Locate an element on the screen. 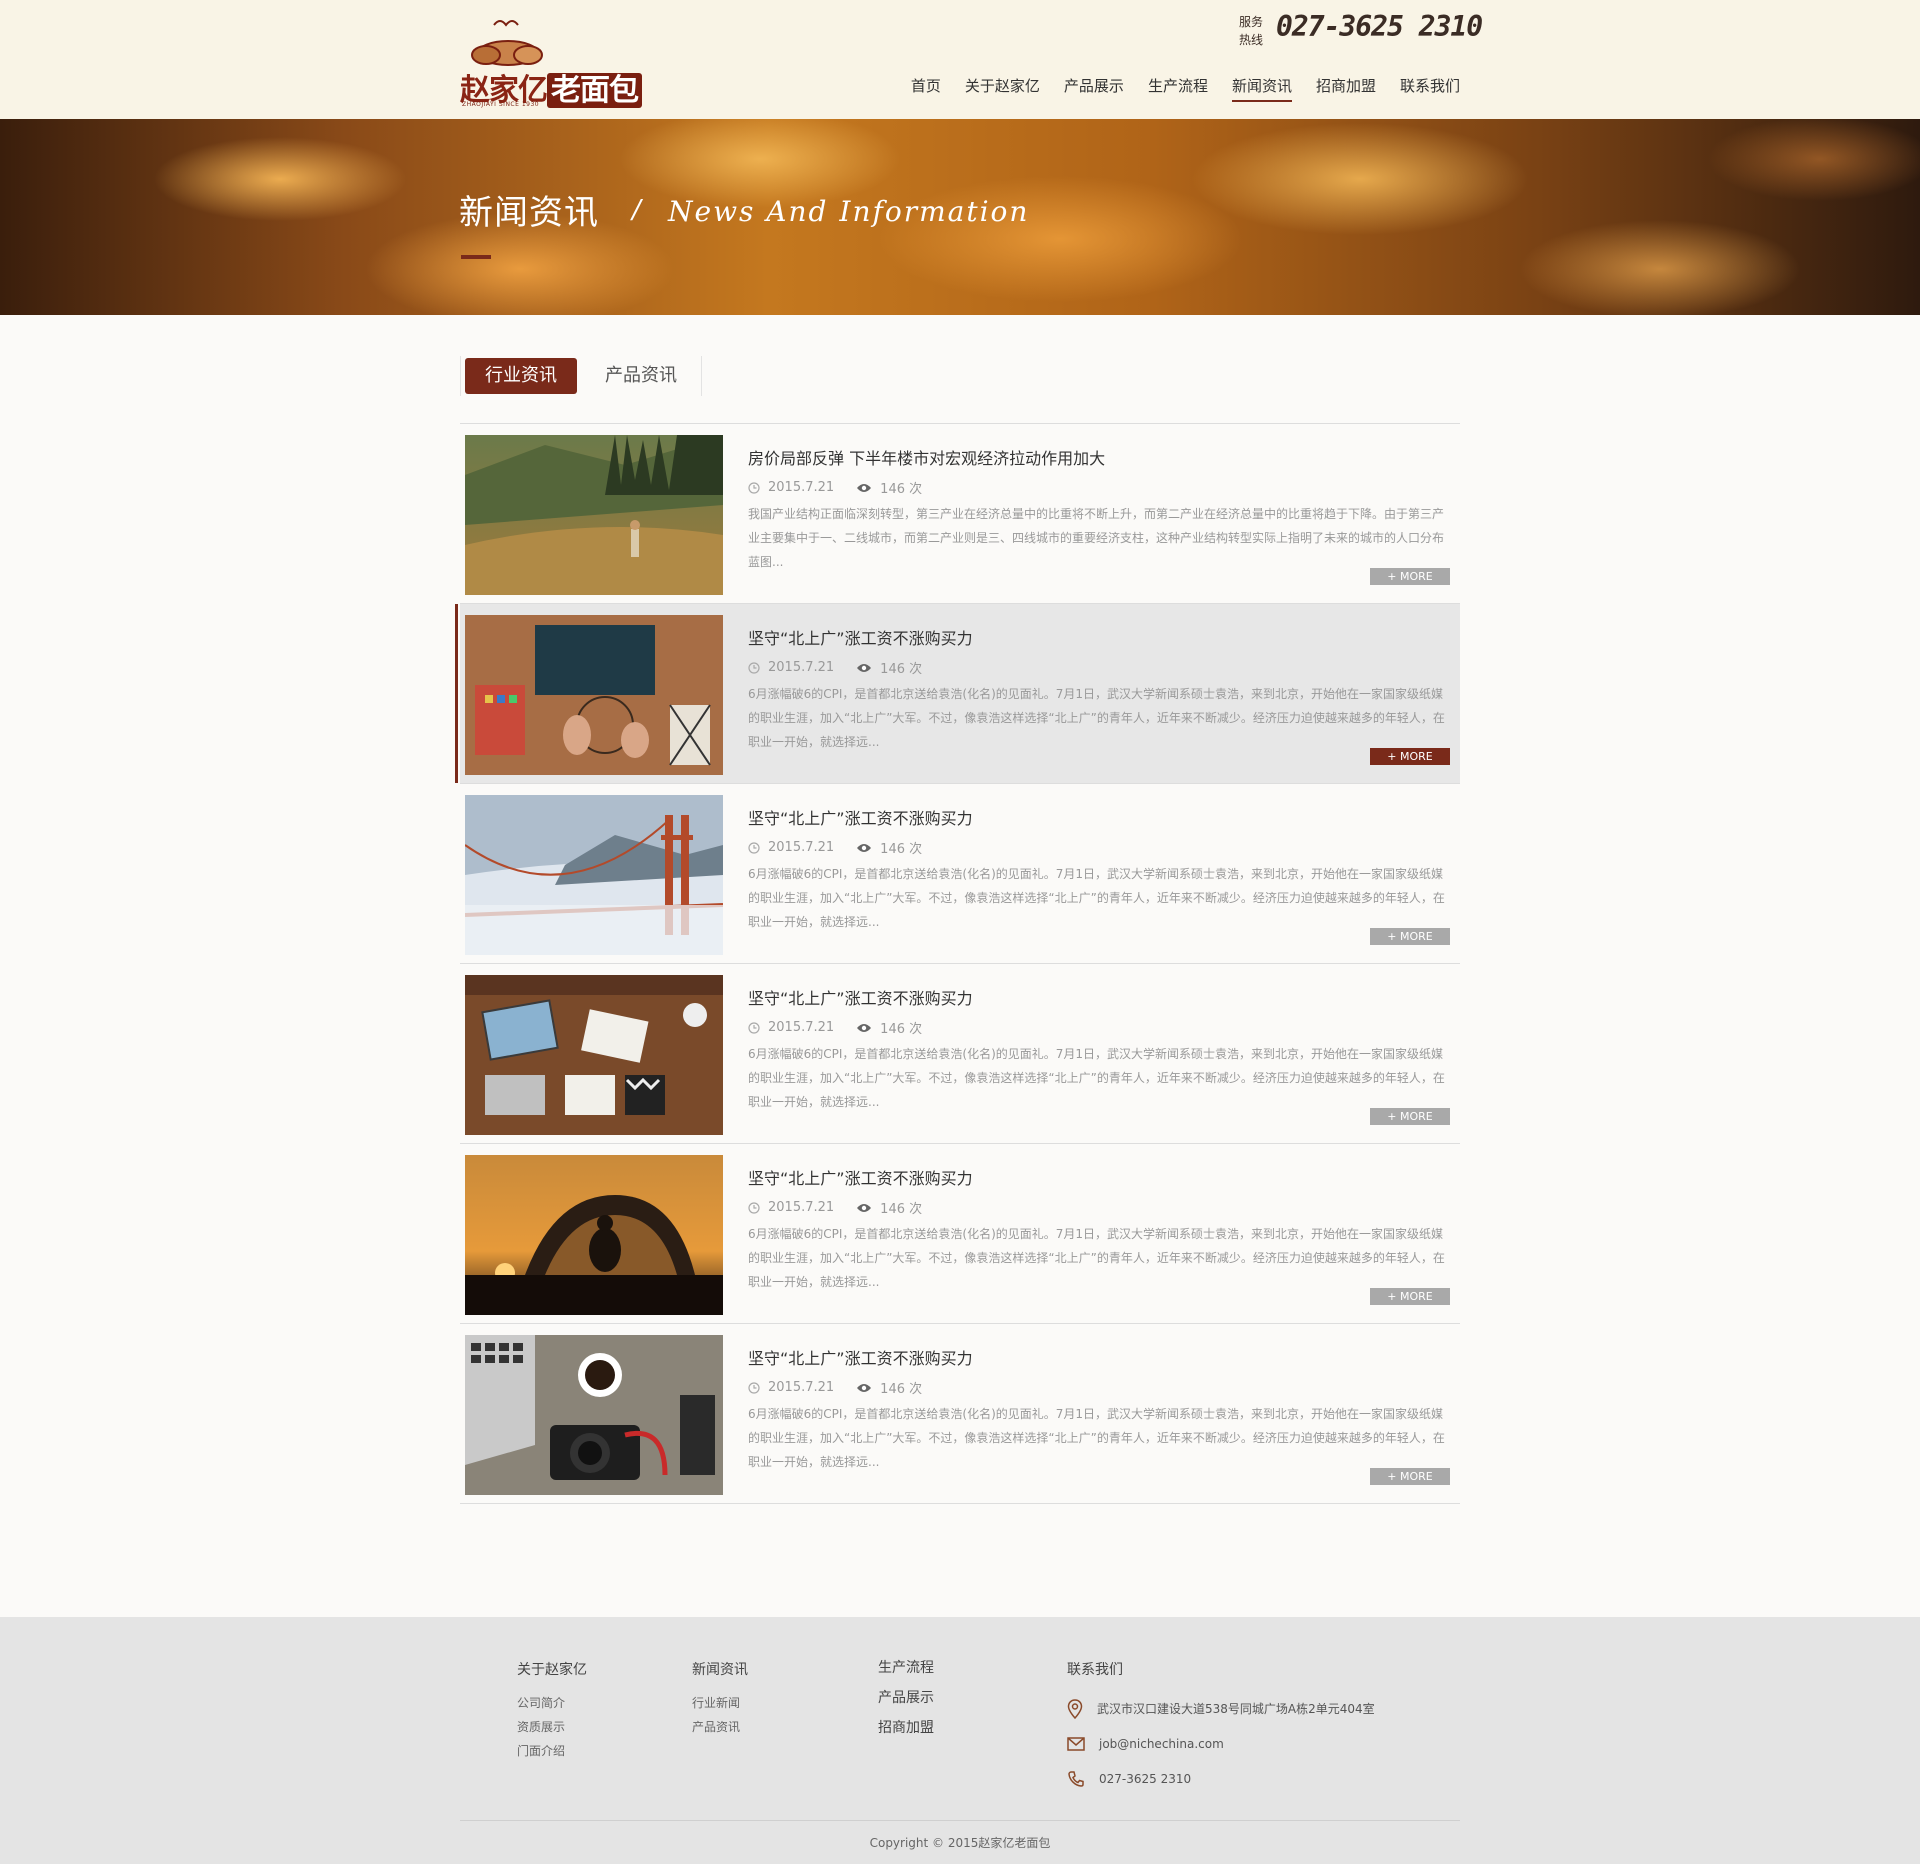 Image resolution: width=1920 pixels, height=1864 pixels. footer-link-qualifications: 资质展示 is located at coordinates (552, 1727).